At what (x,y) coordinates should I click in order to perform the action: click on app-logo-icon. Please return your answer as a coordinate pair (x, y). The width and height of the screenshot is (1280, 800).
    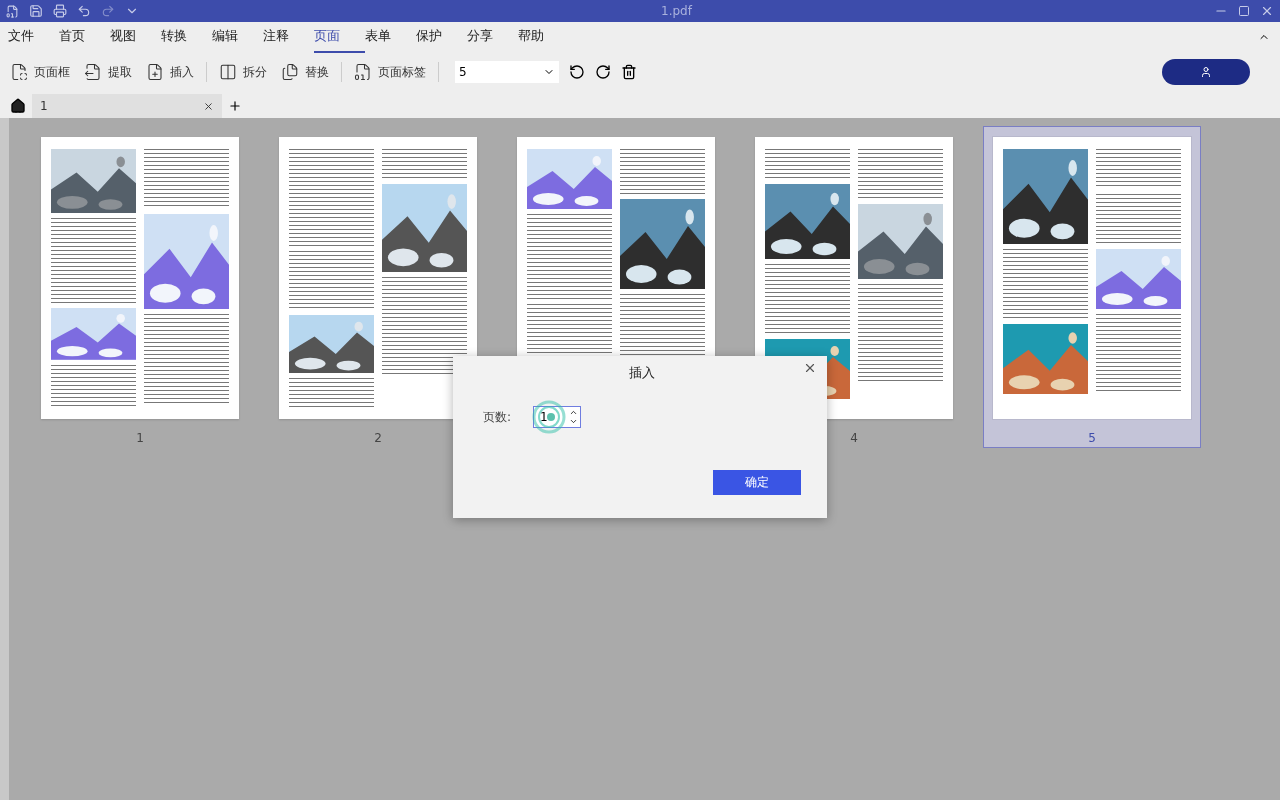
    Looking at the image, I should click on (12, 11).